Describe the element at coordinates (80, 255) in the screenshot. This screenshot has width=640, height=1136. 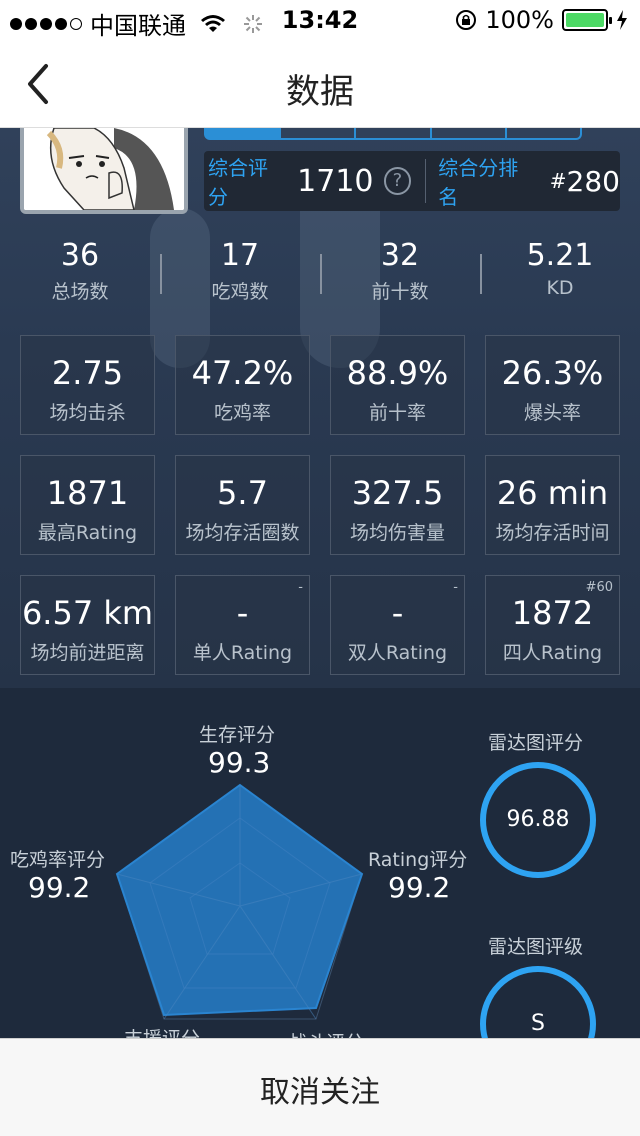
I see `summary-value: 36` at that location.